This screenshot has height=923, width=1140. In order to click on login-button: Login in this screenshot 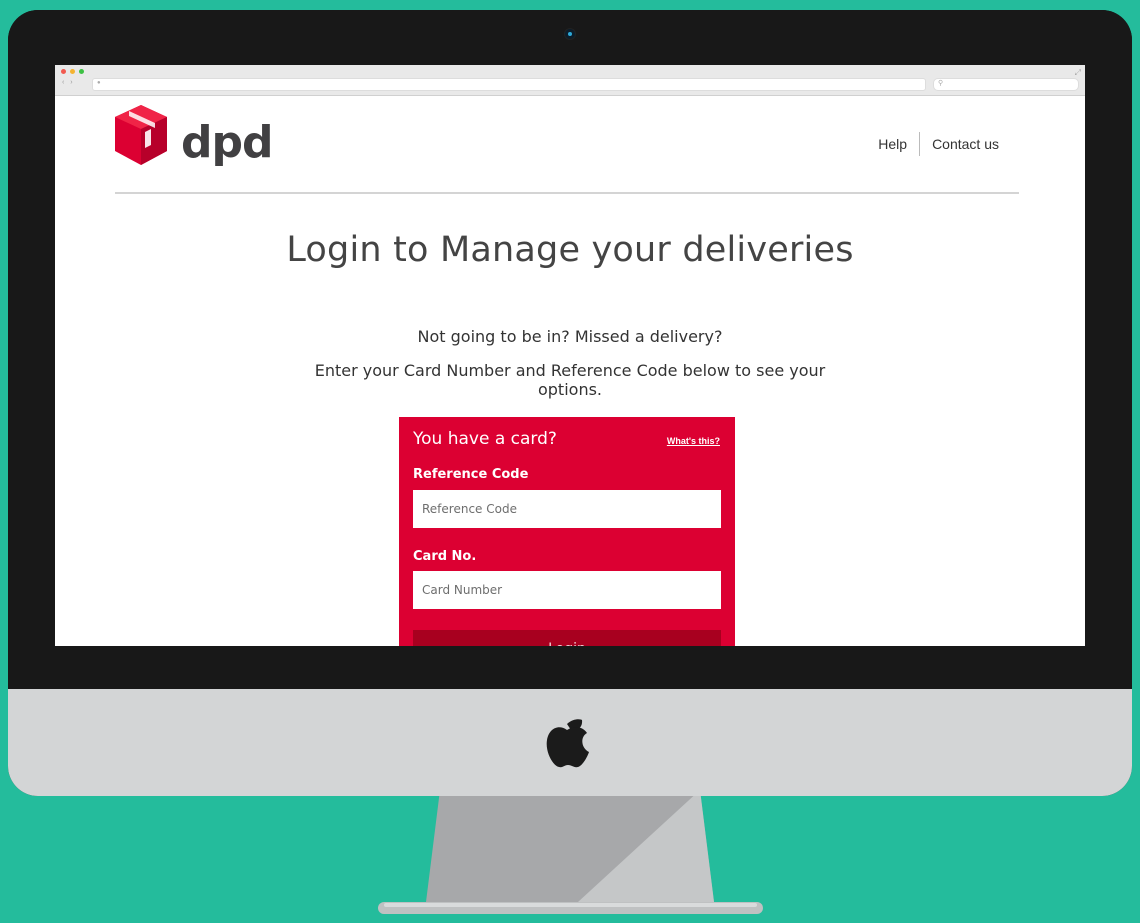, I will do `click(567, 638)`.